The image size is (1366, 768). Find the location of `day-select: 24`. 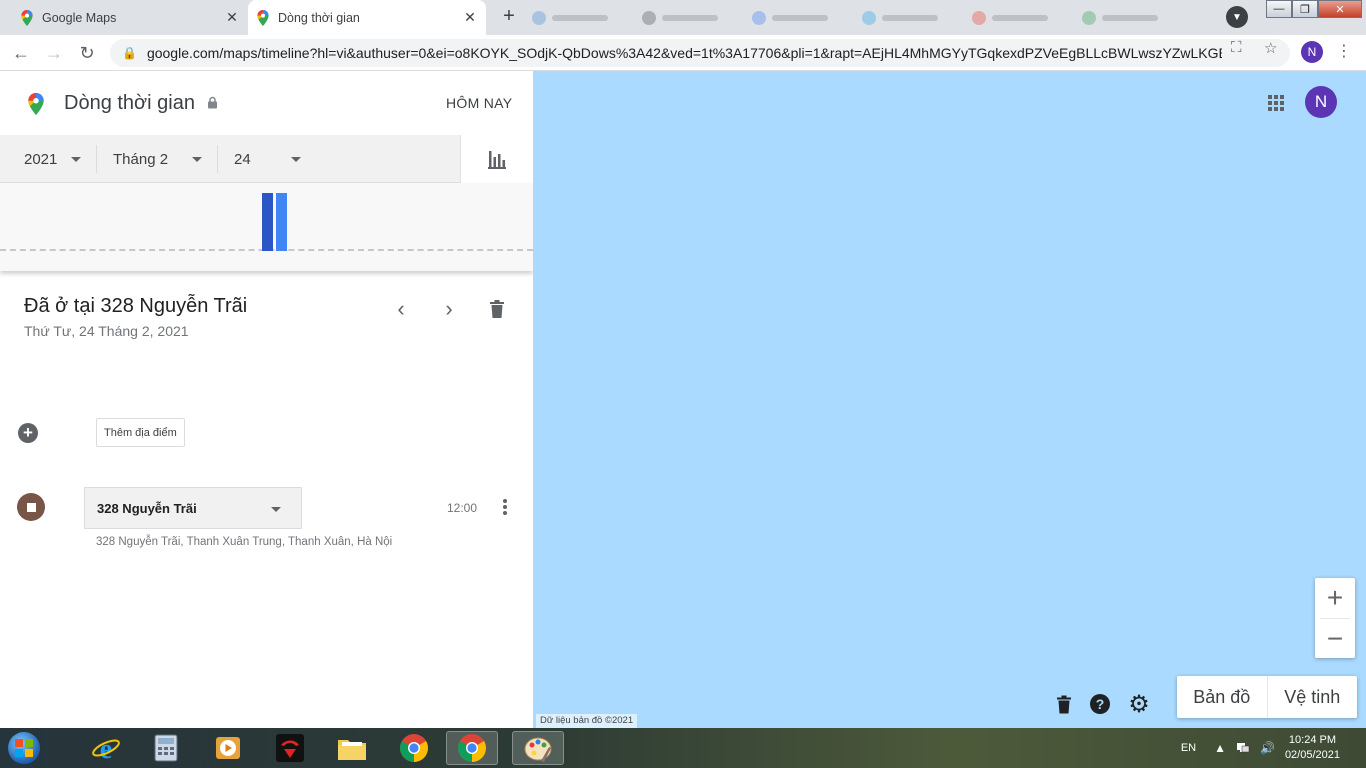

day-select: 24 is located at coordinates (267, 159).